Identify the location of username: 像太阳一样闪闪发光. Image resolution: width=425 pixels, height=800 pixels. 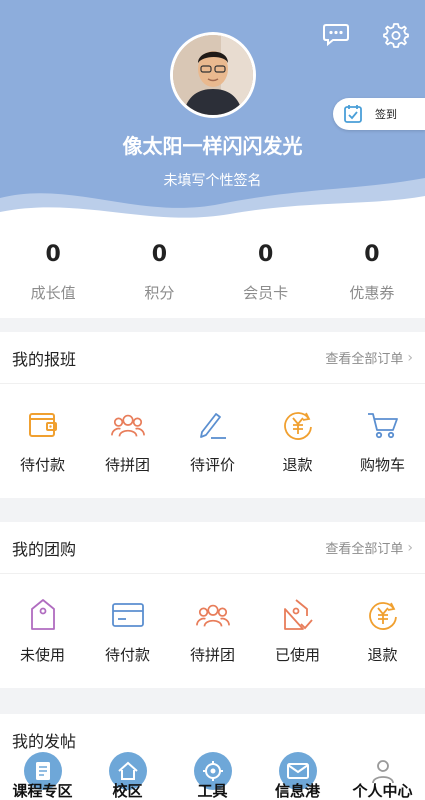
(212, 146).